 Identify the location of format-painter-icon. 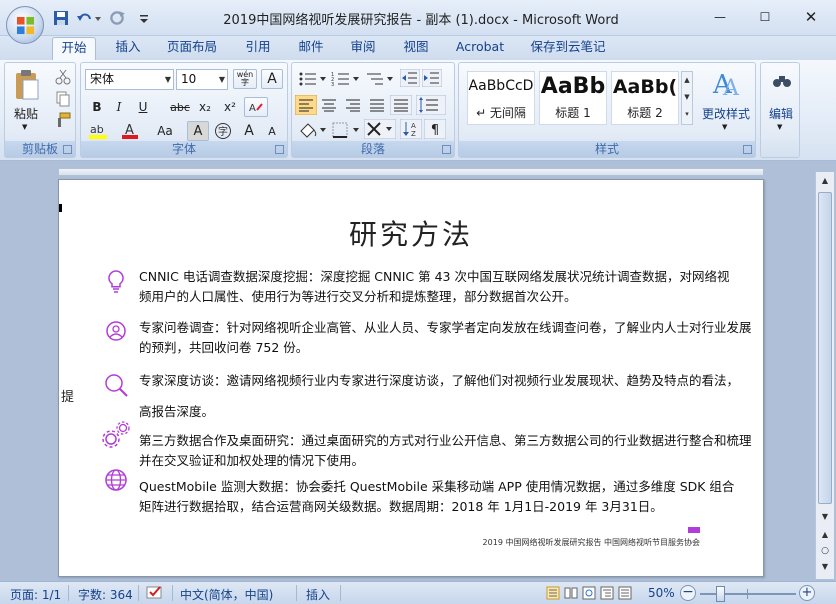
(63, 120).